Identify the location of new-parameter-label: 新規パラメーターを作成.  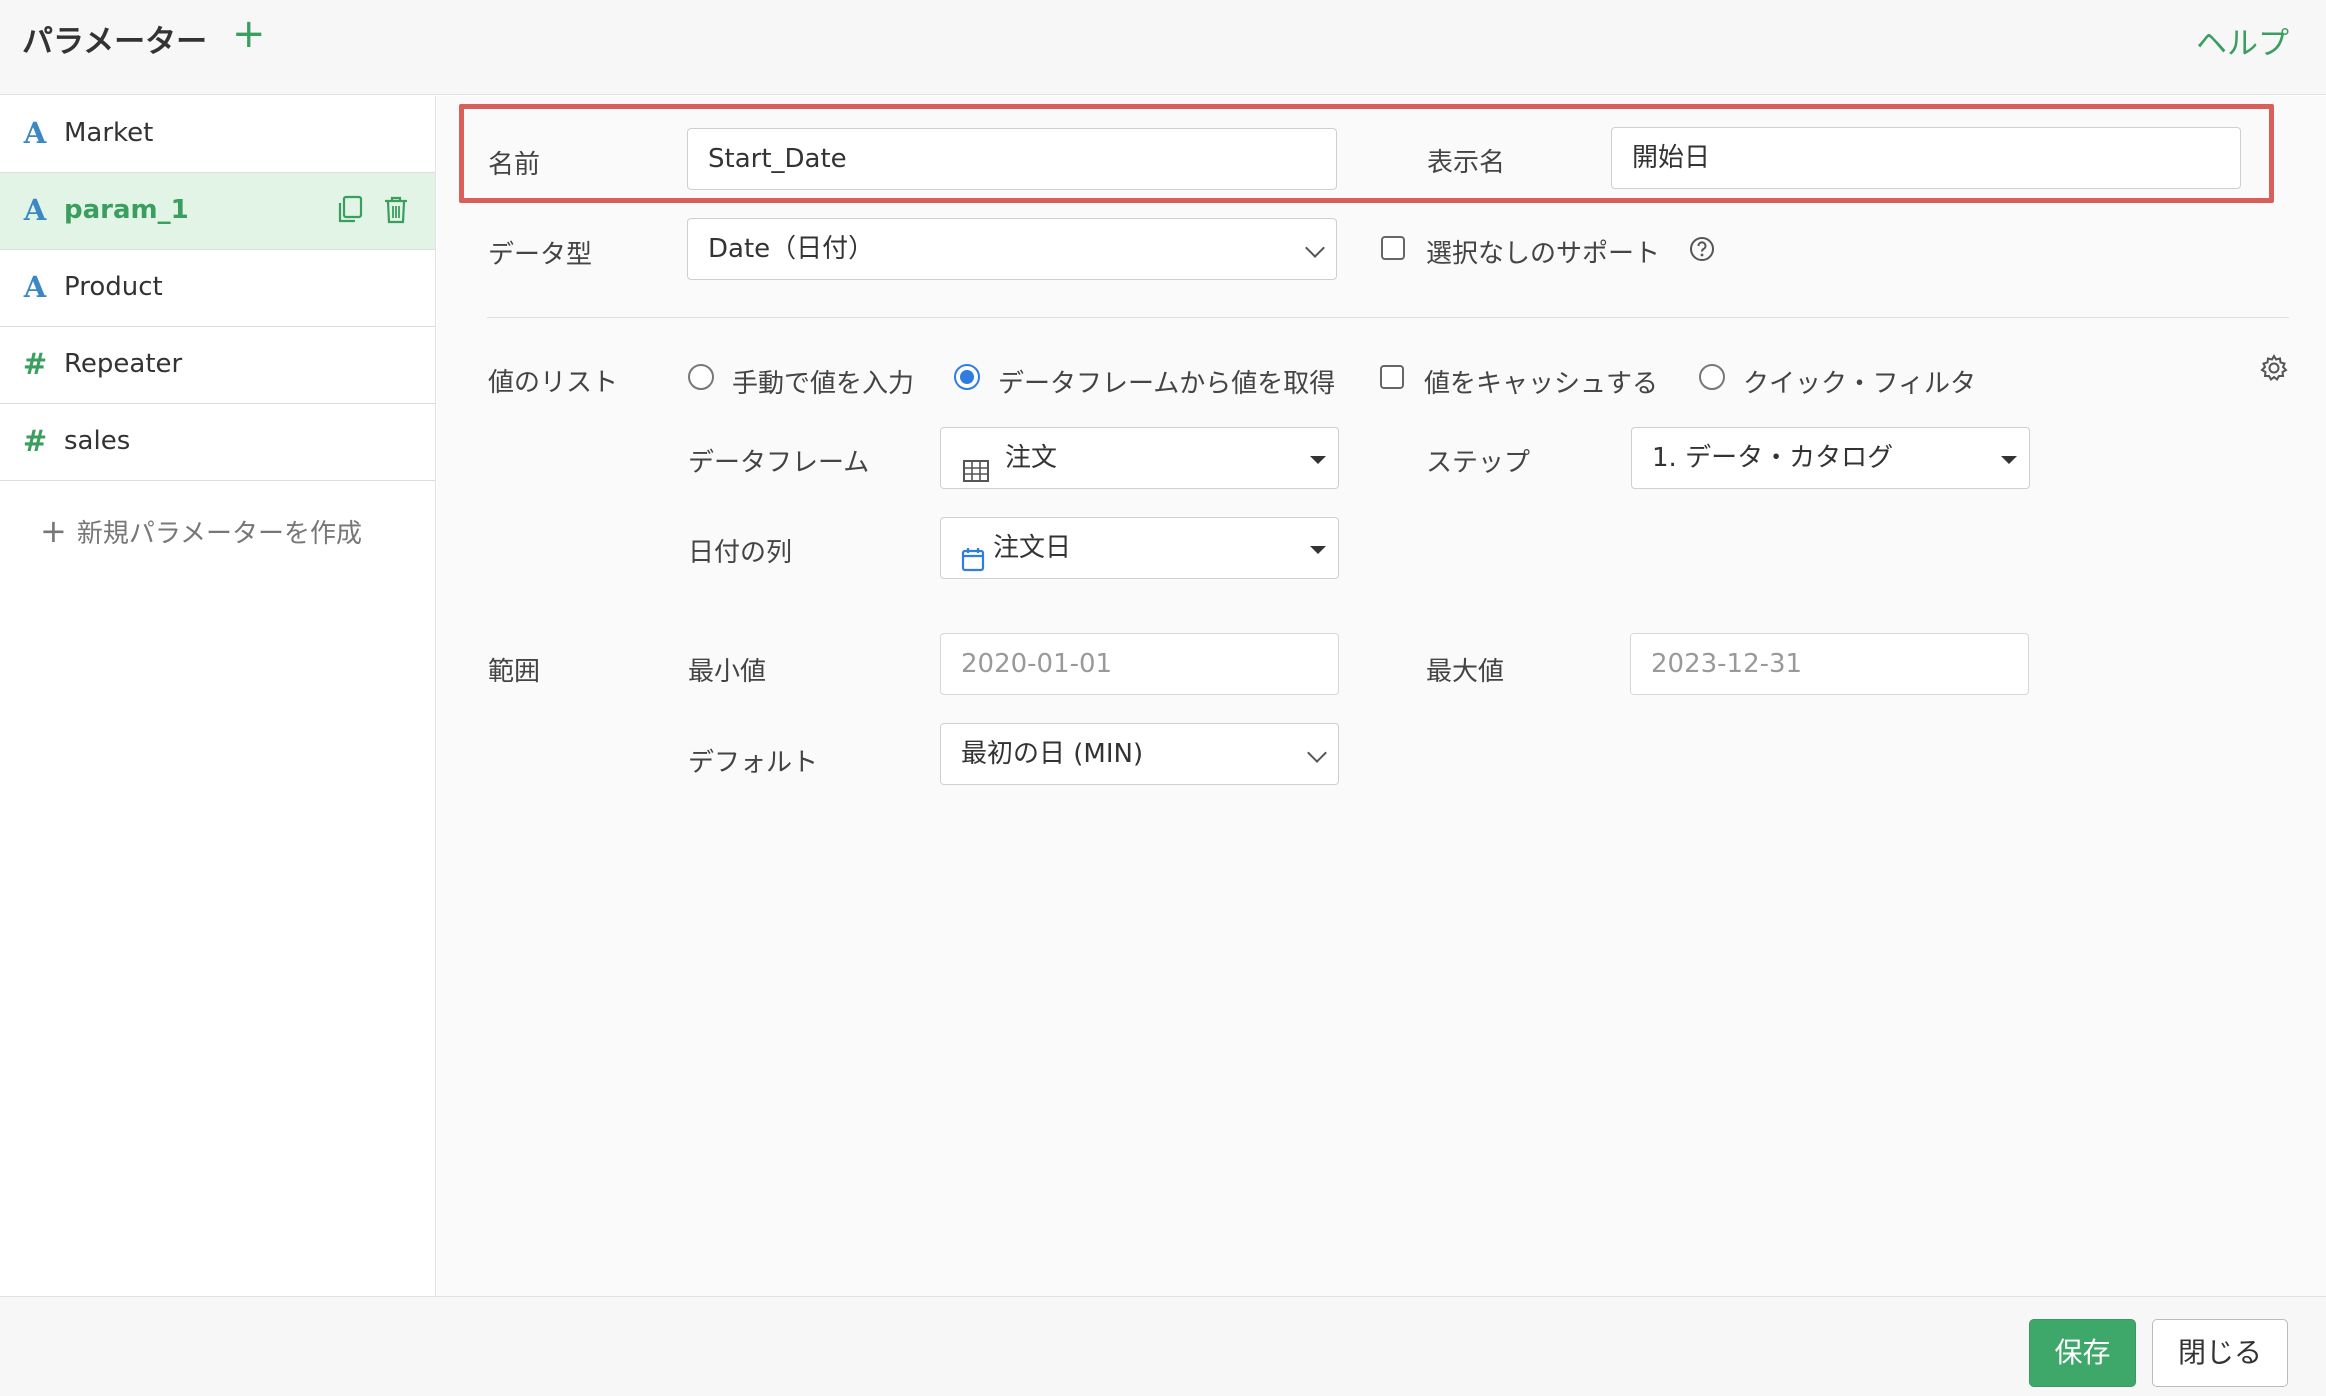
(219, 534).